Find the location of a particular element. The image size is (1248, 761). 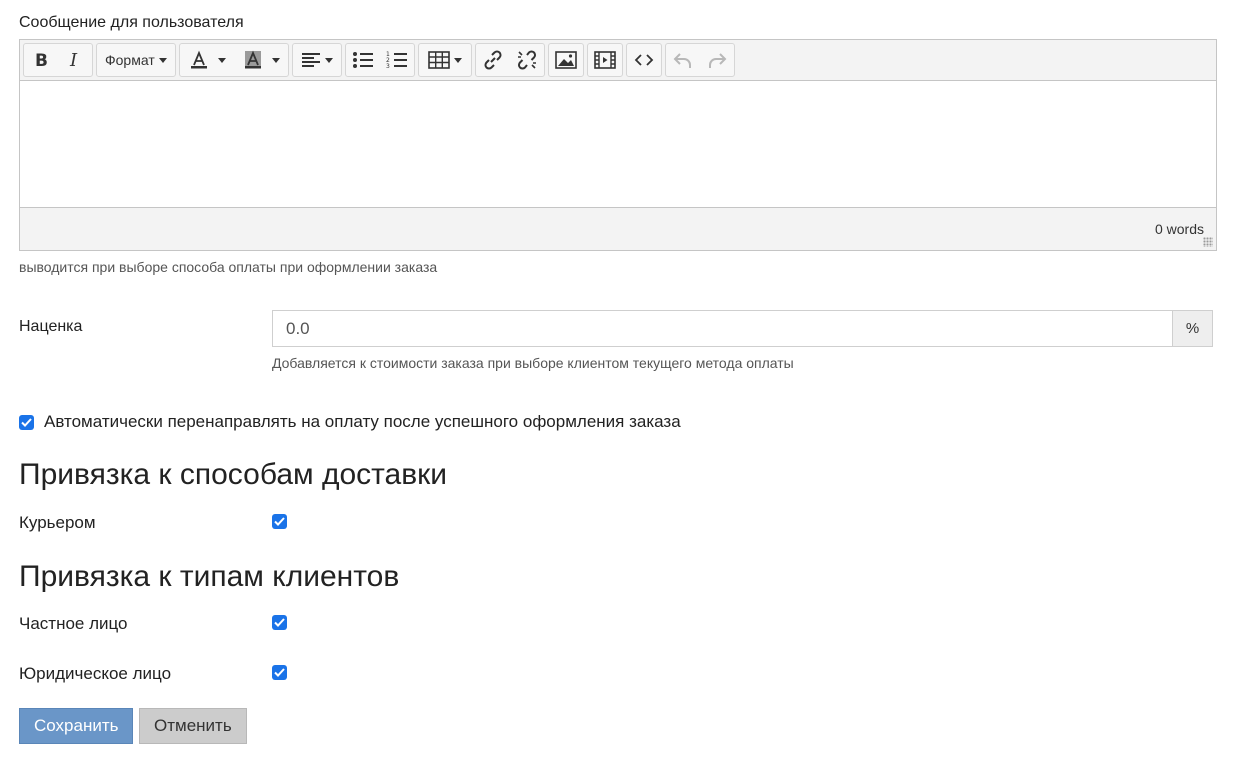

unlink-button is located at coordinates (527, 60).